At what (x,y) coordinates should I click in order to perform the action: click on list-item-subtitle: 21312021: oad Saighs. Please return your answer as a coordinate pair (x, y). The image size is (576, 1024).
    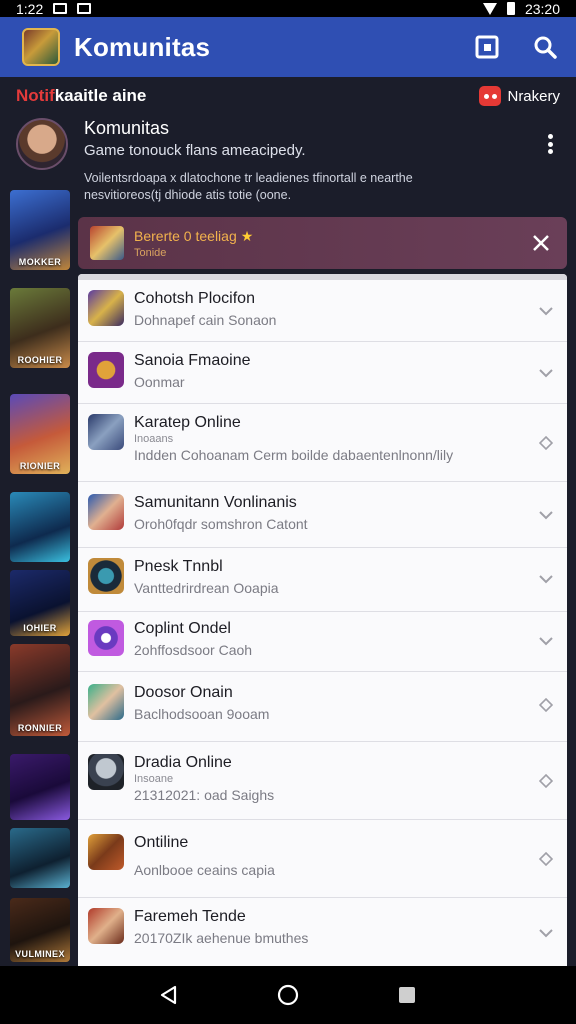
    Looking at the image, I should click on (204, 795).